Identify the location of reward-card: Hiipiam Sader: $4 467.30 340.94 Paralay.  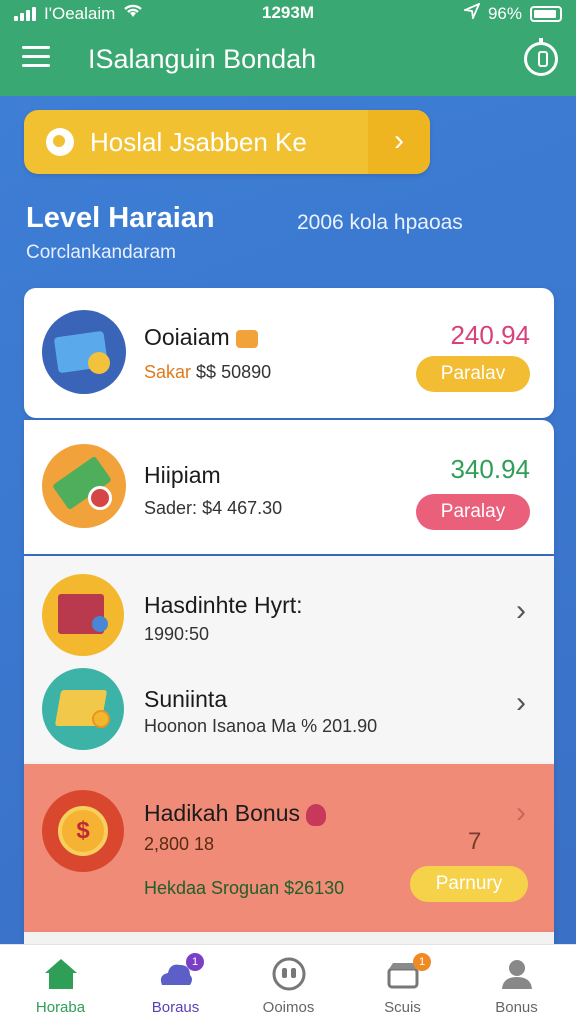
(289, 487).